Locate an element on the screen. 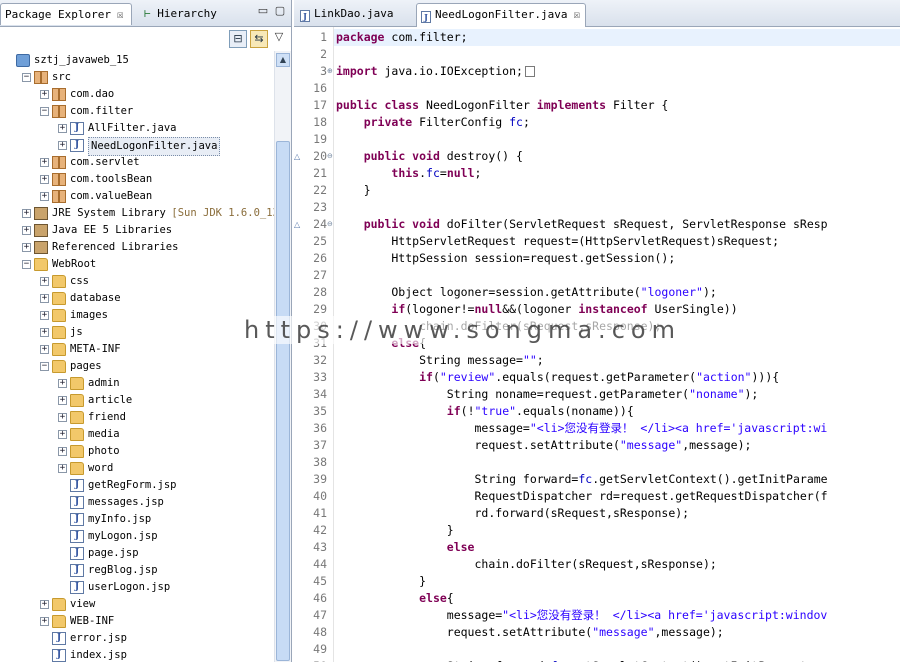 The height and width of the screenshot is (662, 900). line-number: 47 is located at coordinates (320, 615).